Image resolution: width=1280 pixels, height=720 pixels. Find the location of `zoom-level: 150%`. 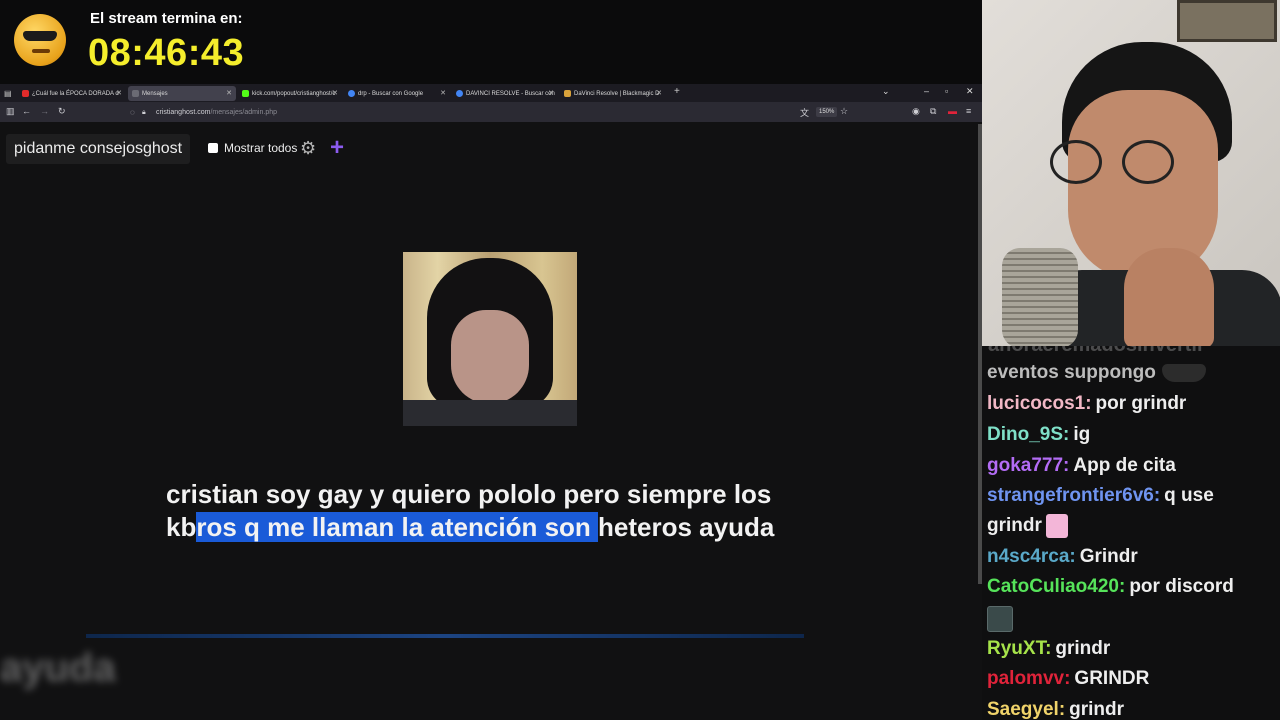

zoom-level: 150% is located at coordinates (827, 112).